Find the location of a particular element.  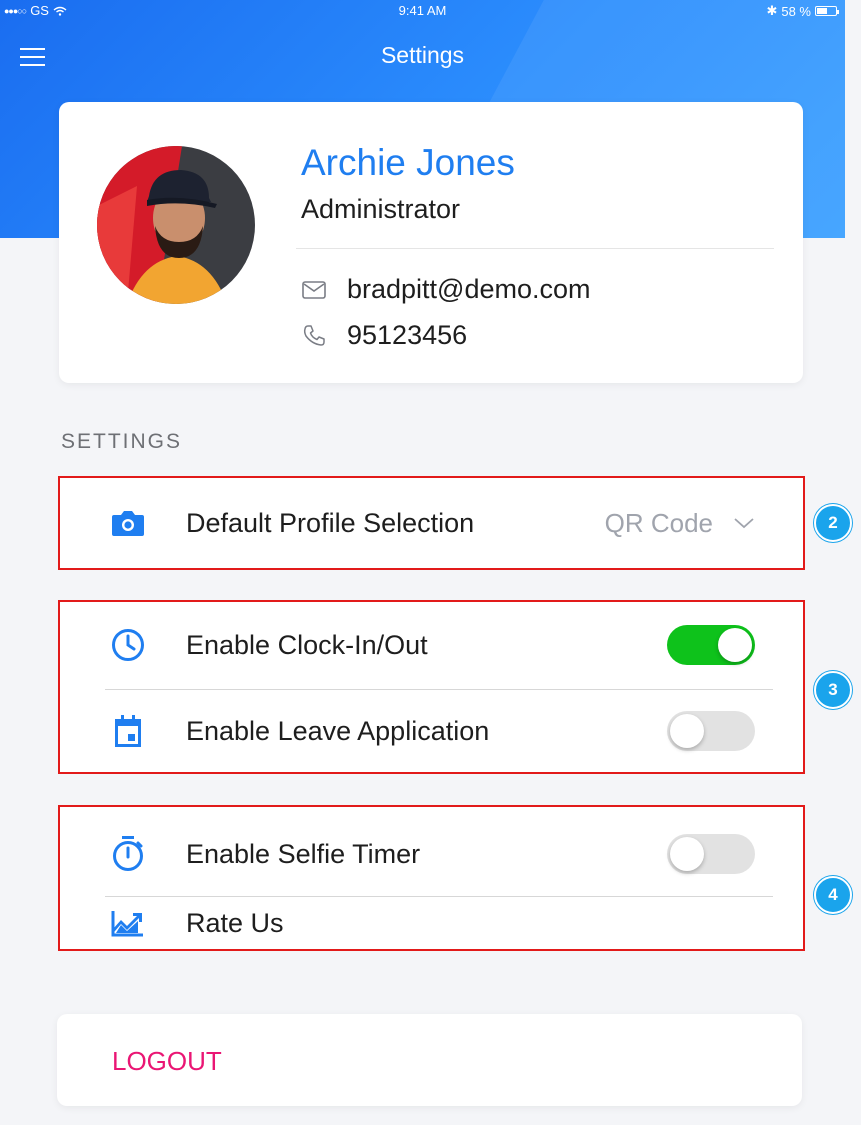

leave-application-row: Enable Leave Application is located at coordinates (431, 731).